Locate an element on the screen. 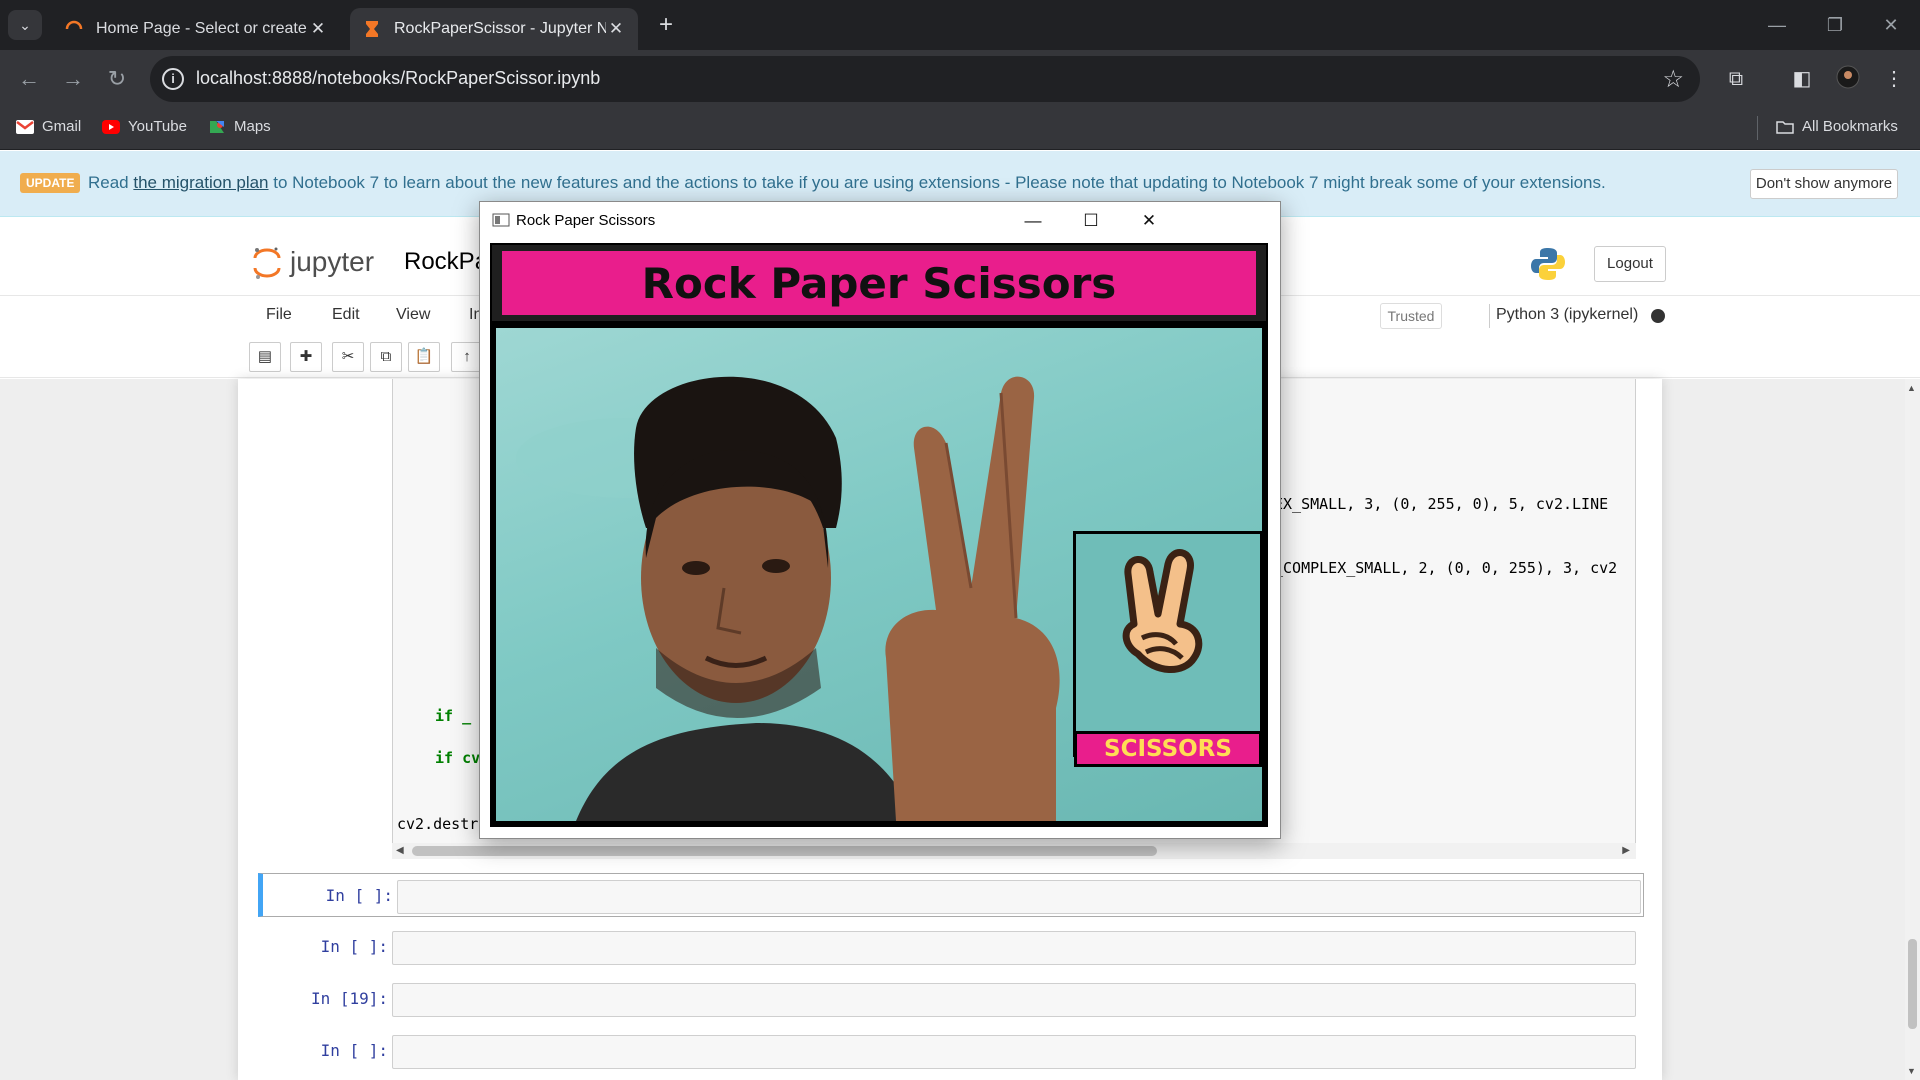 This screenshot has height=1080, width=1920. extensions-icon: ⧉ is located at coordinates (1736, 79).